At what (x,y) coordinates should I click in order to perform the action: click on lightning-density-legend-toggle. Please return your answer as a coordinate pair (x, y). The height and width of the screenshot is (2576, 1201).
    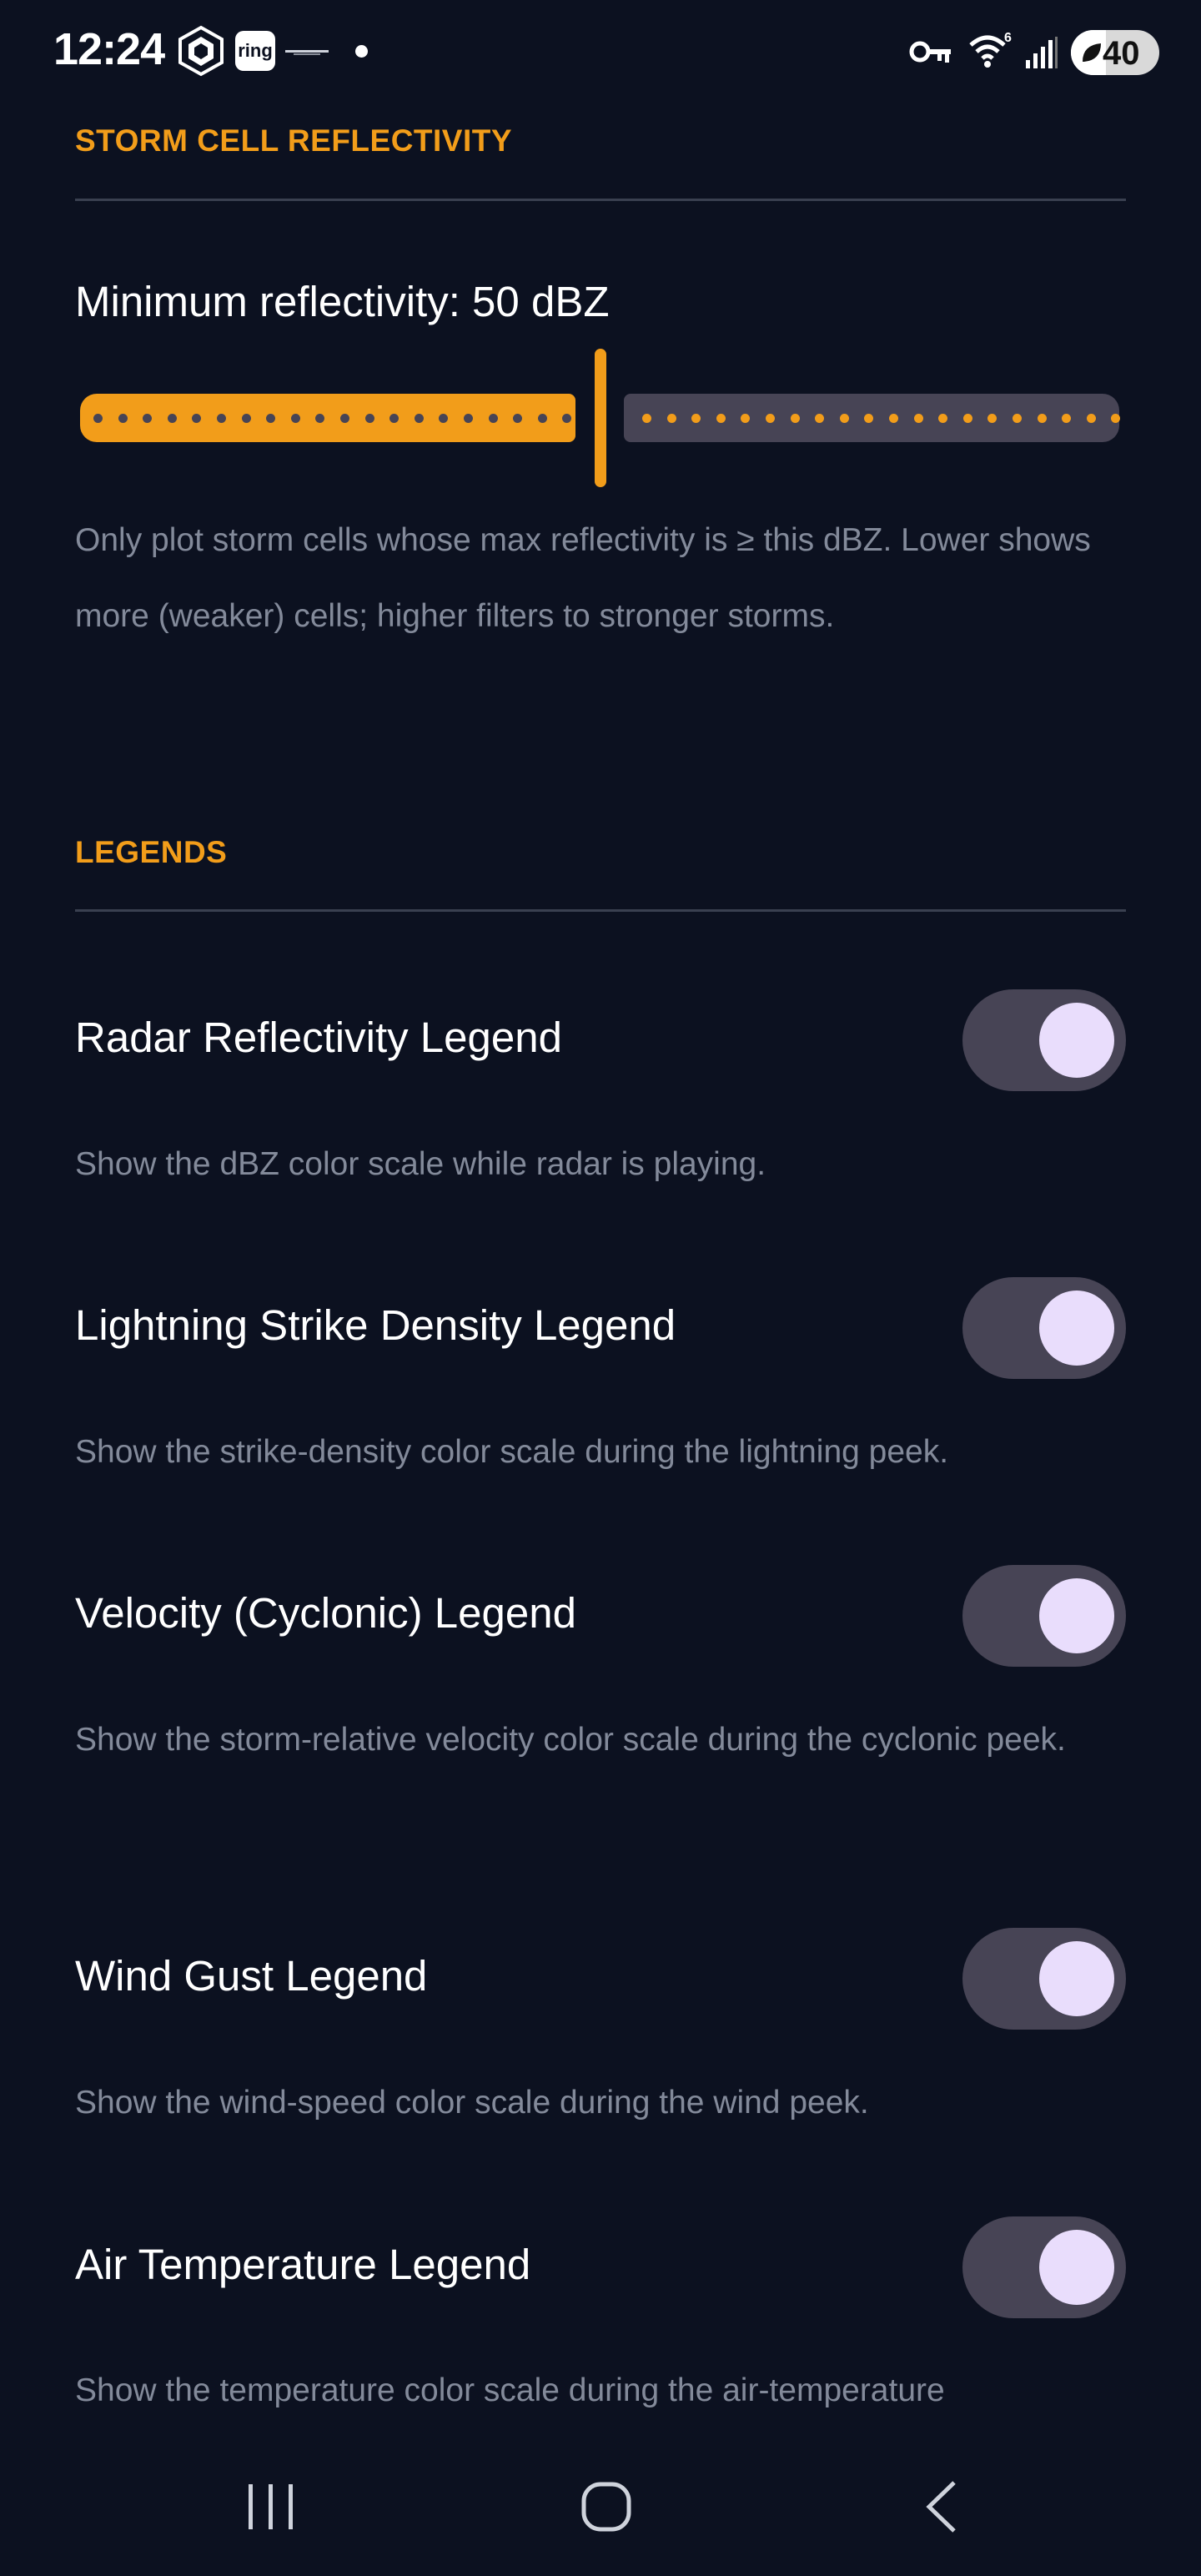
    Looking at the image, I should click on (1044, 1328).